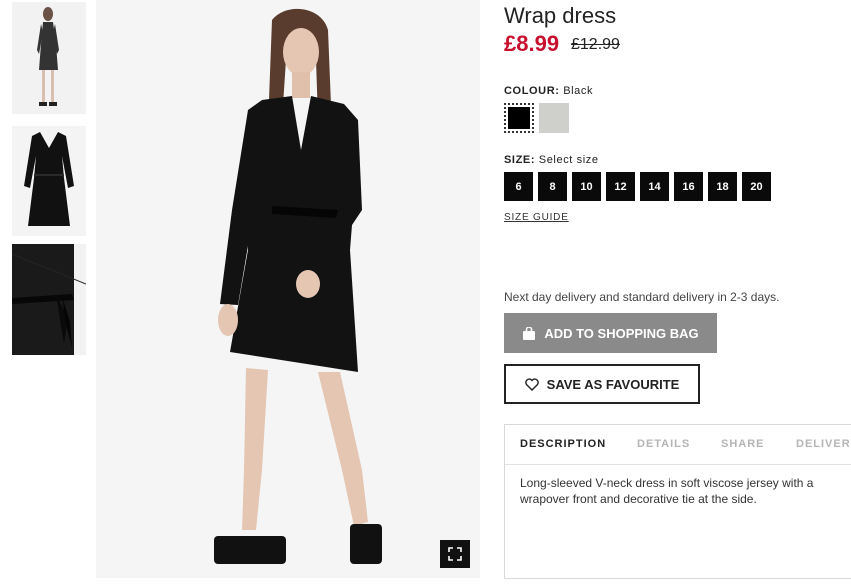 The height and width of the screenshot is (585, 851). Describe the element at coordinates (688, 186) in the screenshot. I see `size-button-16: 16` at that location.